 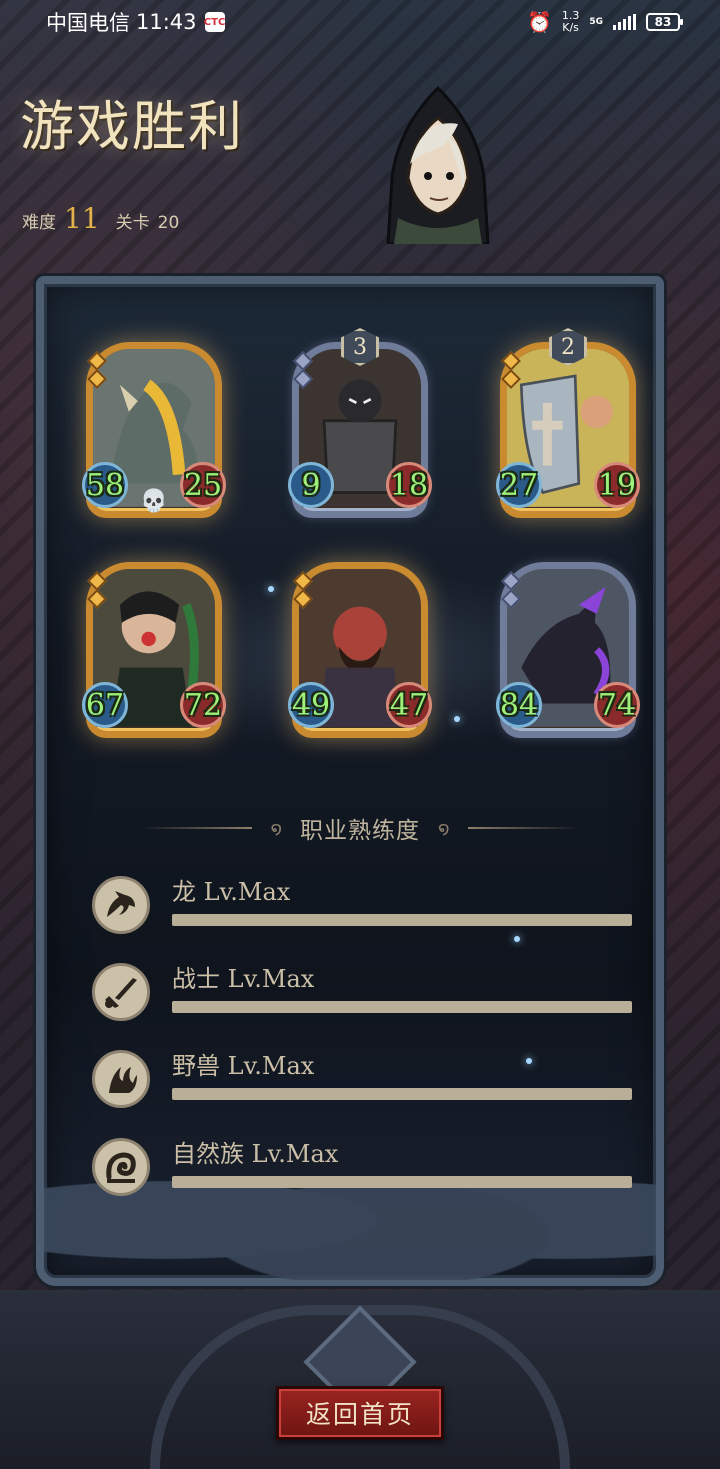 What do you see at coordinates (132, 126) in the screenshot?
I see `page-title: 游戏胜利` at bounding box center [132, 126].